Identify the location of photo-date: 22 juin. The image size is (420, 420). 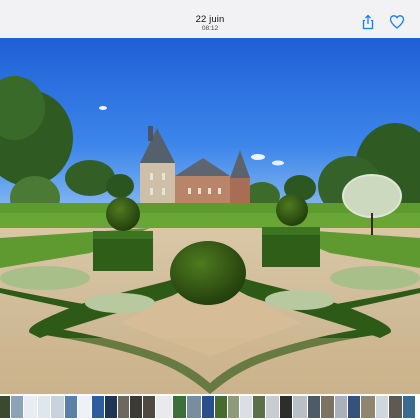
(210, 19).